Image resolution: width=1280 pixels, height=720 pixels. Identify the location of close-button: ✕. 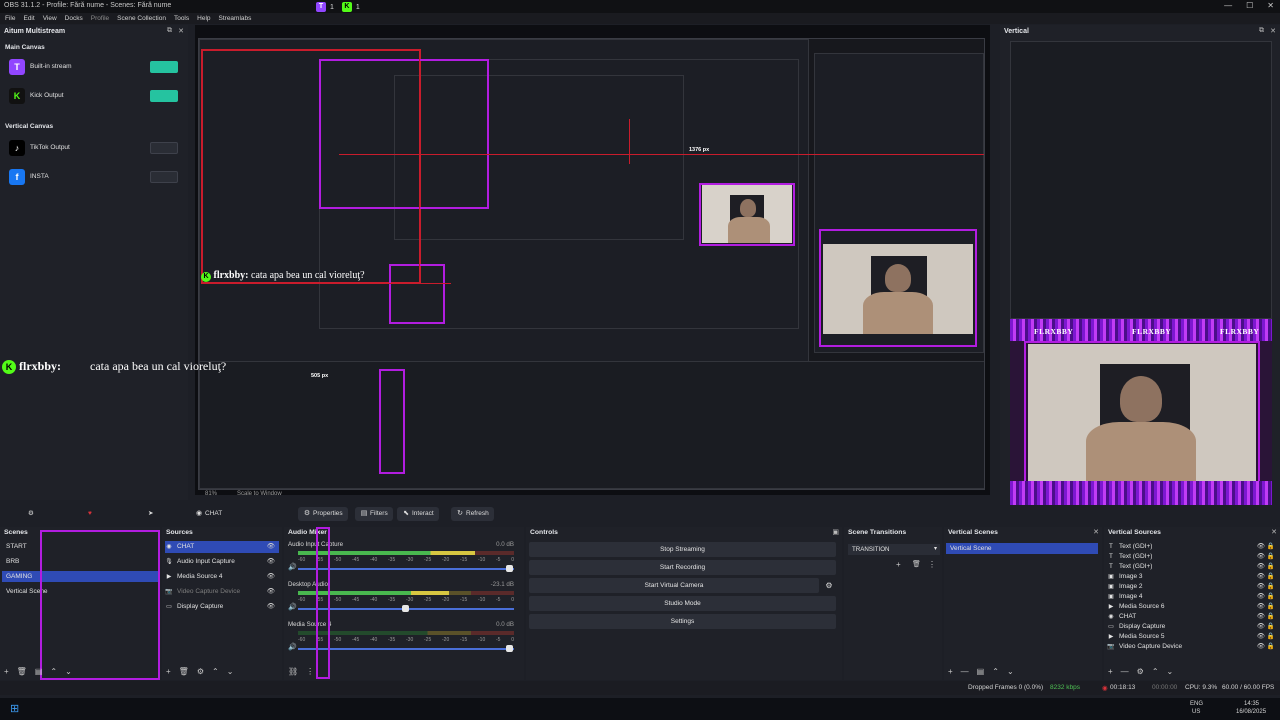
(1270, 5).